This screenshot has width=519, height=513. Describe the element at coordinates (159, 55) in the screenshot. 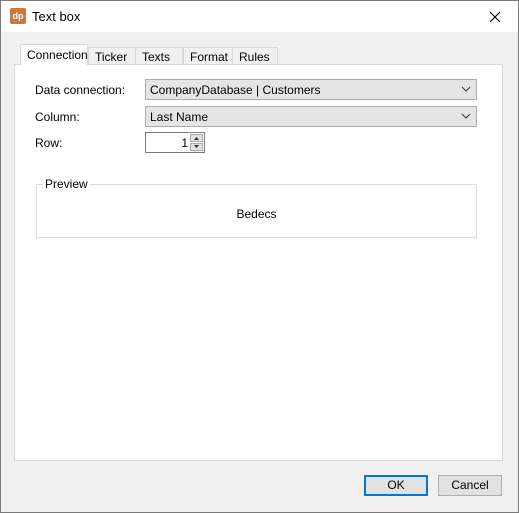

I see `tab-texts: Texts` at that location.